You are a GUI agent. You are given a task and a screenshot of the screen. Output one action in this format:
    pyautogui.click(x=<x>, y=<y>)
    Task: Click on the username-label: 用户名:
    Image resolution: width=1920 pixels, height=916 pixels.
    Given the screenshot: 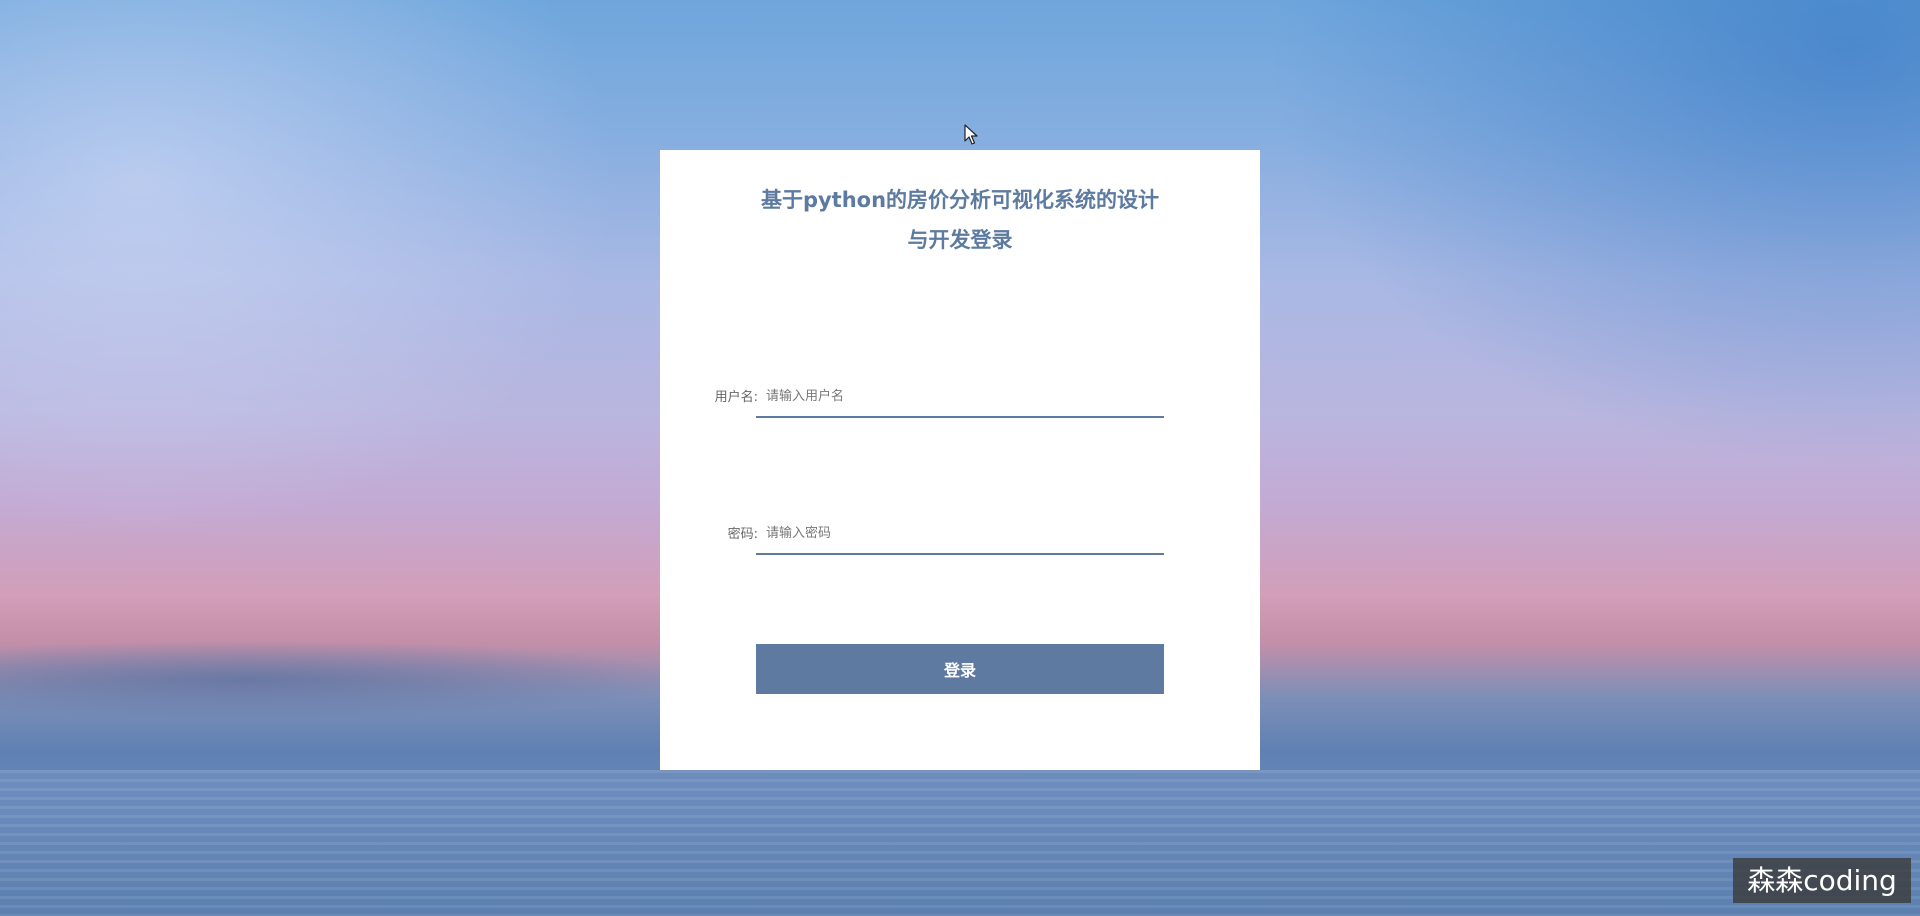 What is the action you would take?
    pyautogui.click(x=736, y=397)
    